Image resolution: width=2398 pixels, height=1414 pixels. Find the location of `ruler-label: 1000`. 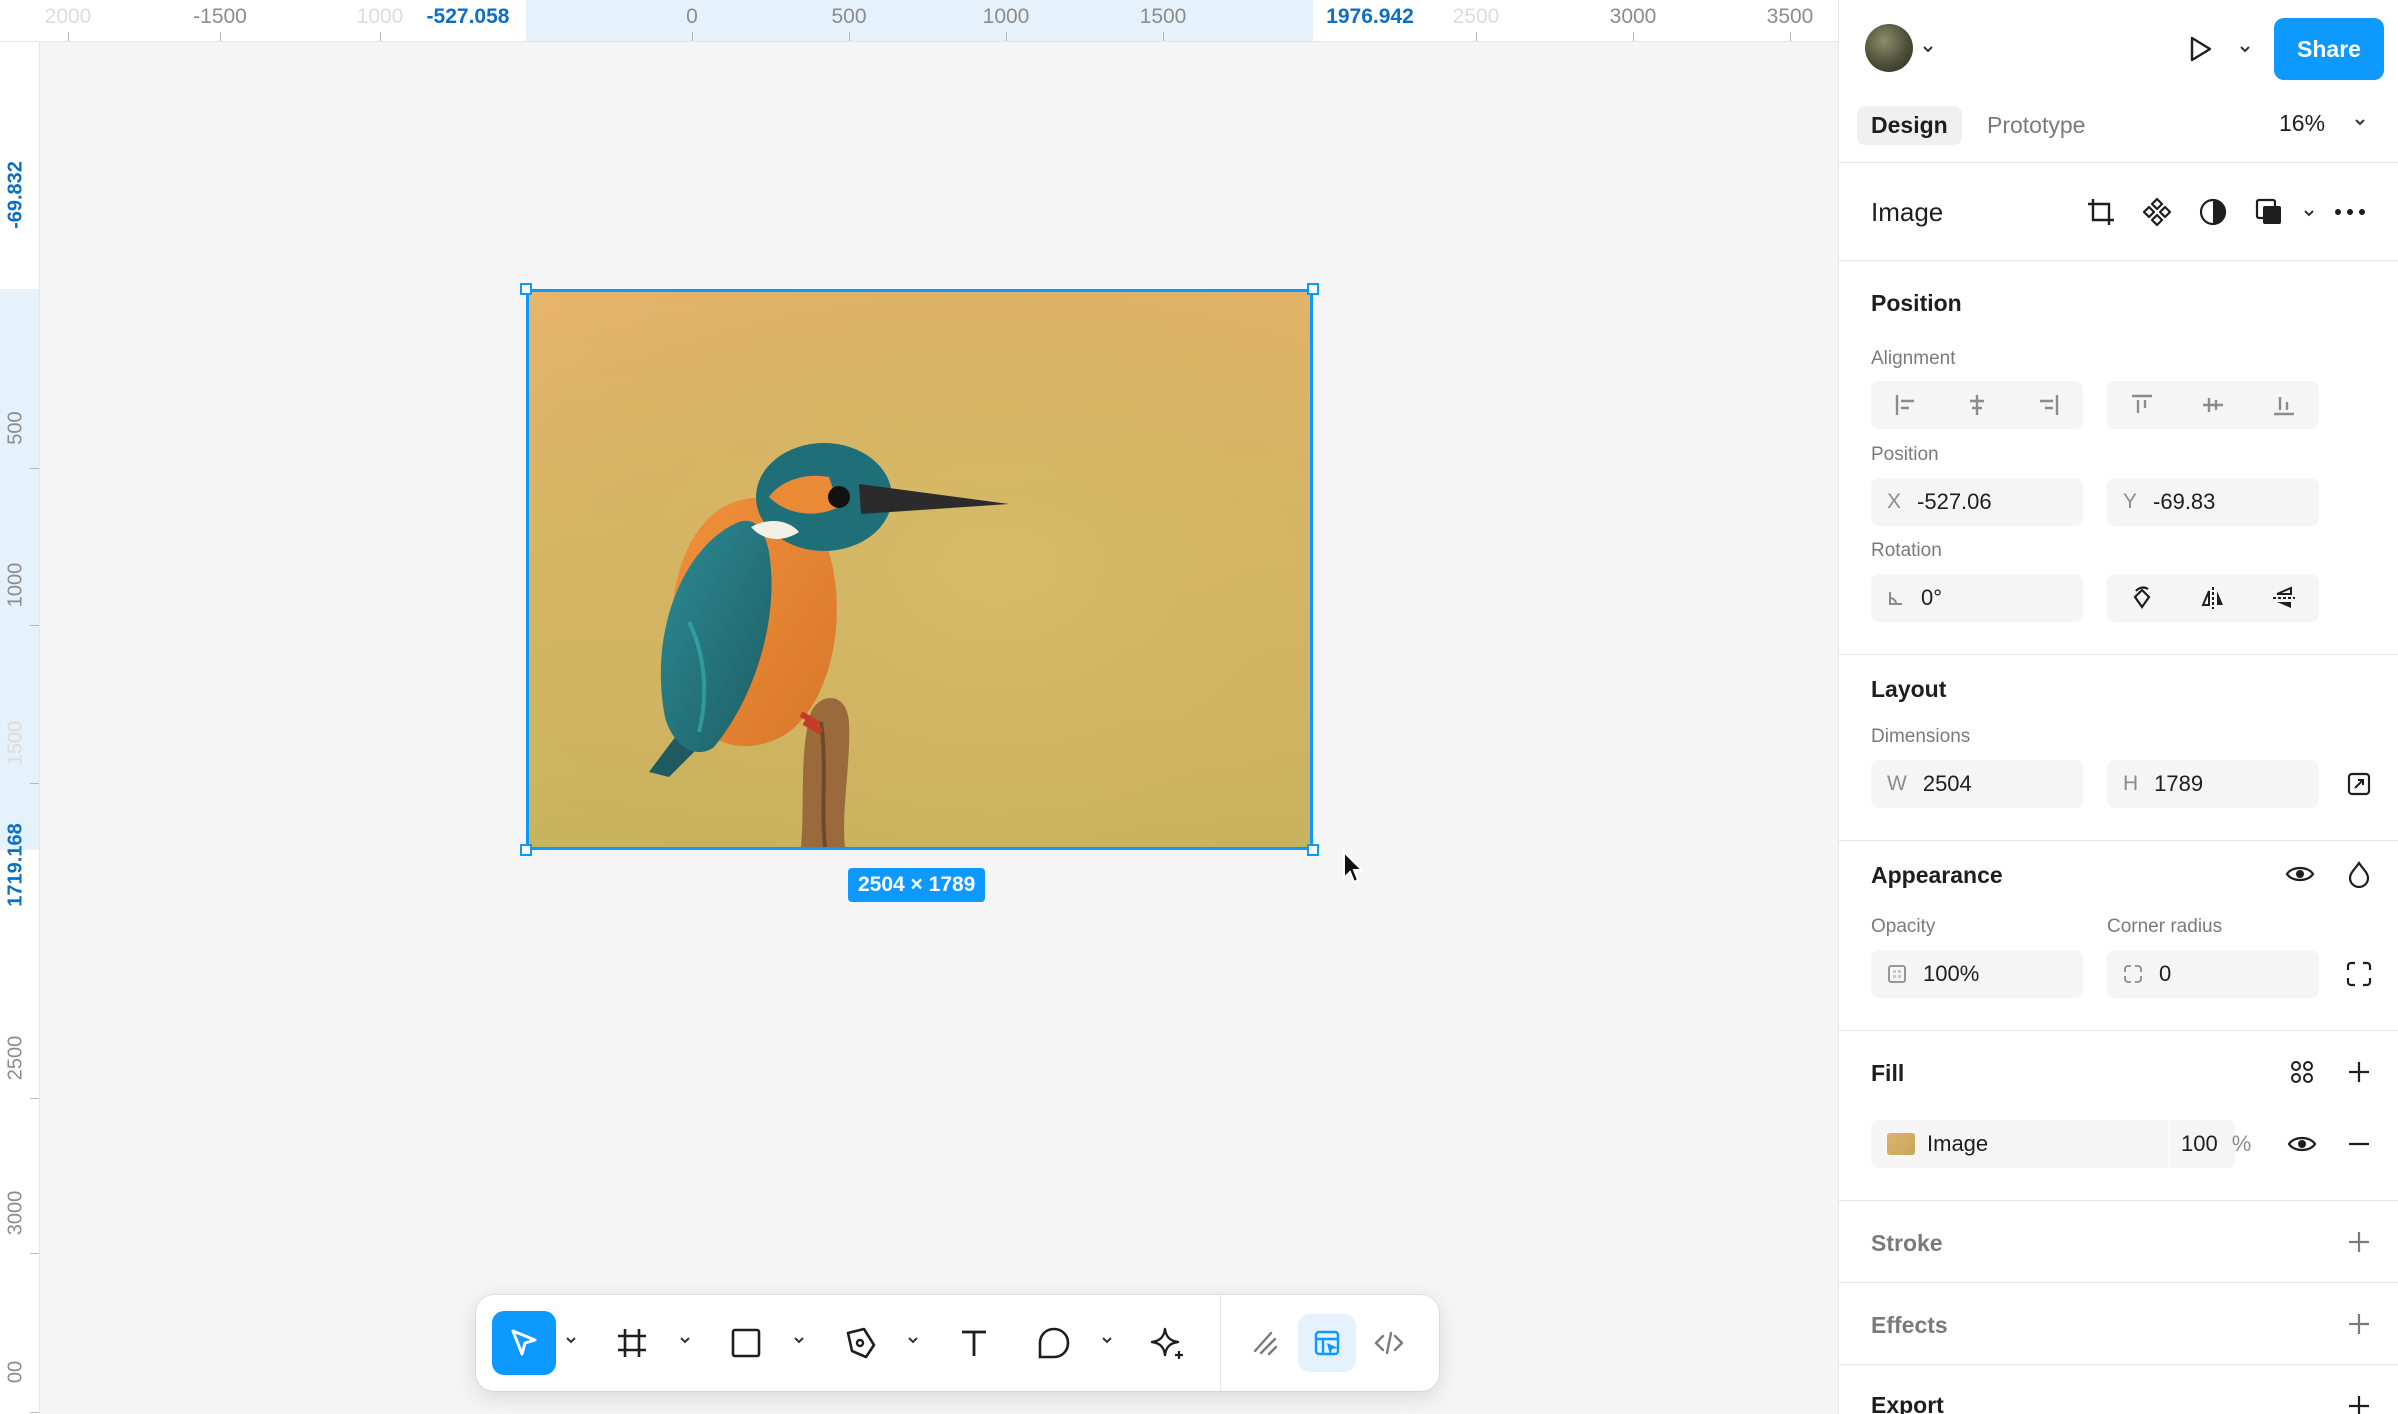

ruler-label: 1000 is located at coordinates (380, 16).